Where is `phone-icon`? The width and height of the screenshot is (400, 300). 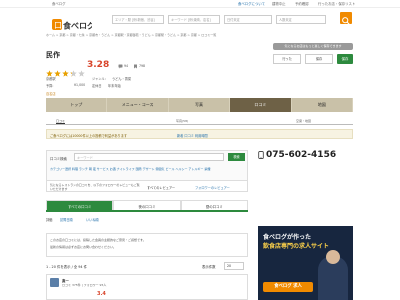
phone-icon is located at coordinates (261, 155).